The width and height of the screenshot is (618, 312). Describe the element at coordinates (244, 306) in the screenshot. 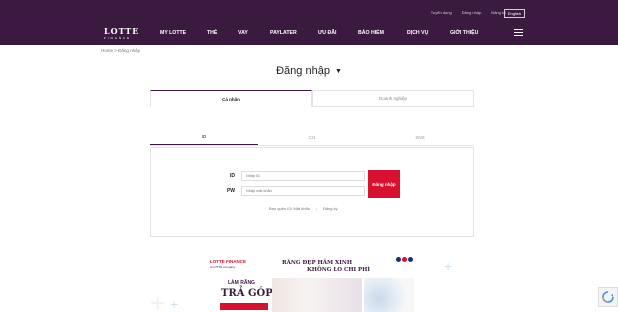

I see `banner-red-strip` at that location.